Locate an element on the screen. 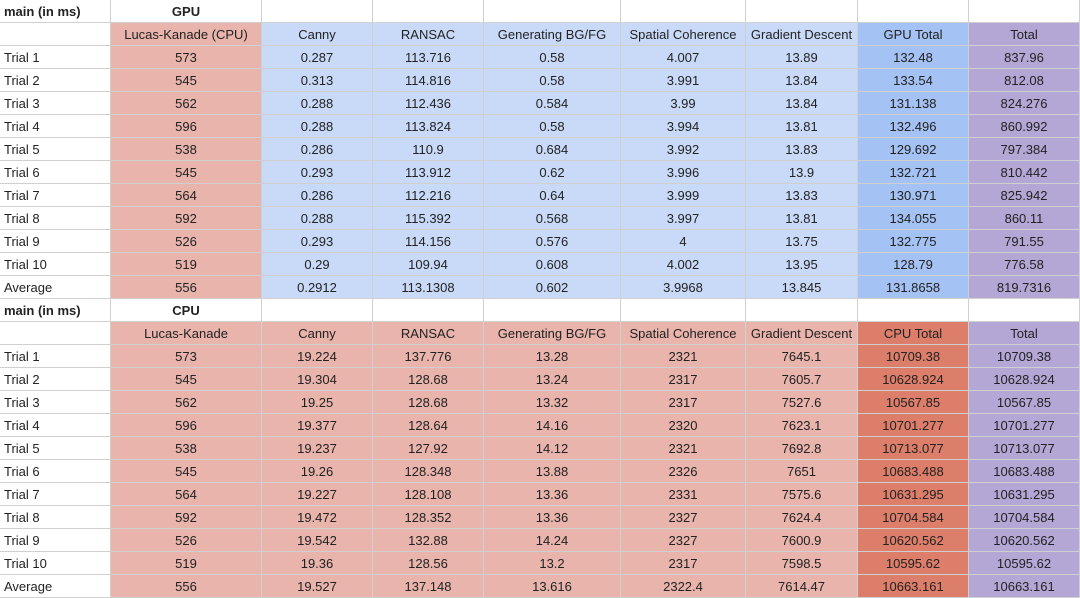  value-cell: 113.824 is located at coordinates (428, 126).